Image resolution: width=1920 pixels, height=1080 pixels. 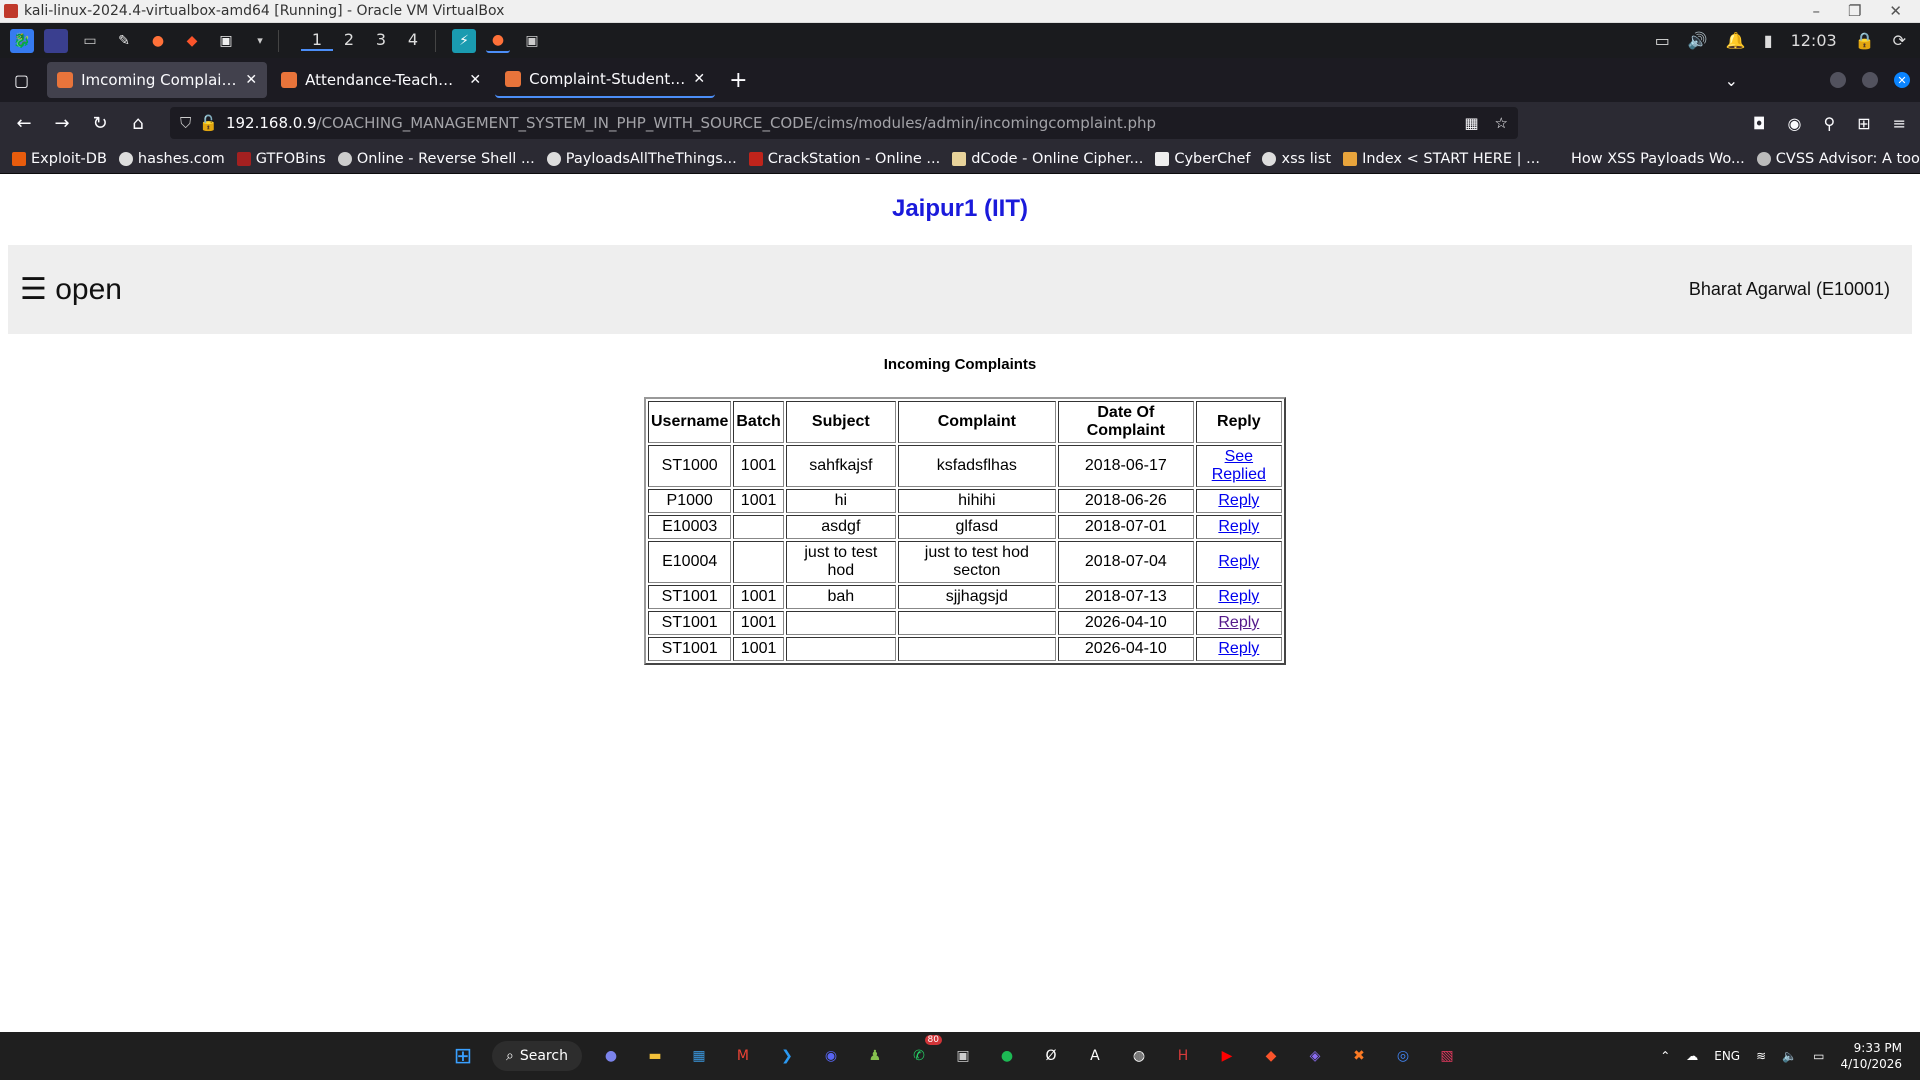 What do you see at coordinates (71, 289) in the screenshot?
I see `open-sidebar-button: ☰ open` at bounding box center [71, 289].